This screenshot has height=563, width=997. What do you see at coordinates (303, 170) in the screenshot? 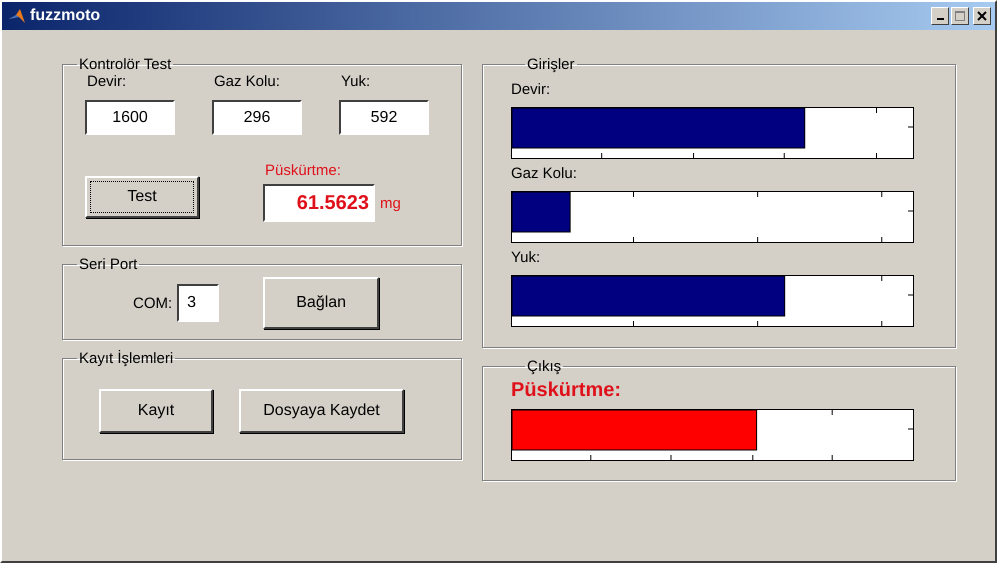
I see `output-label: Püskürtme:` at bounding box center [303, 170].